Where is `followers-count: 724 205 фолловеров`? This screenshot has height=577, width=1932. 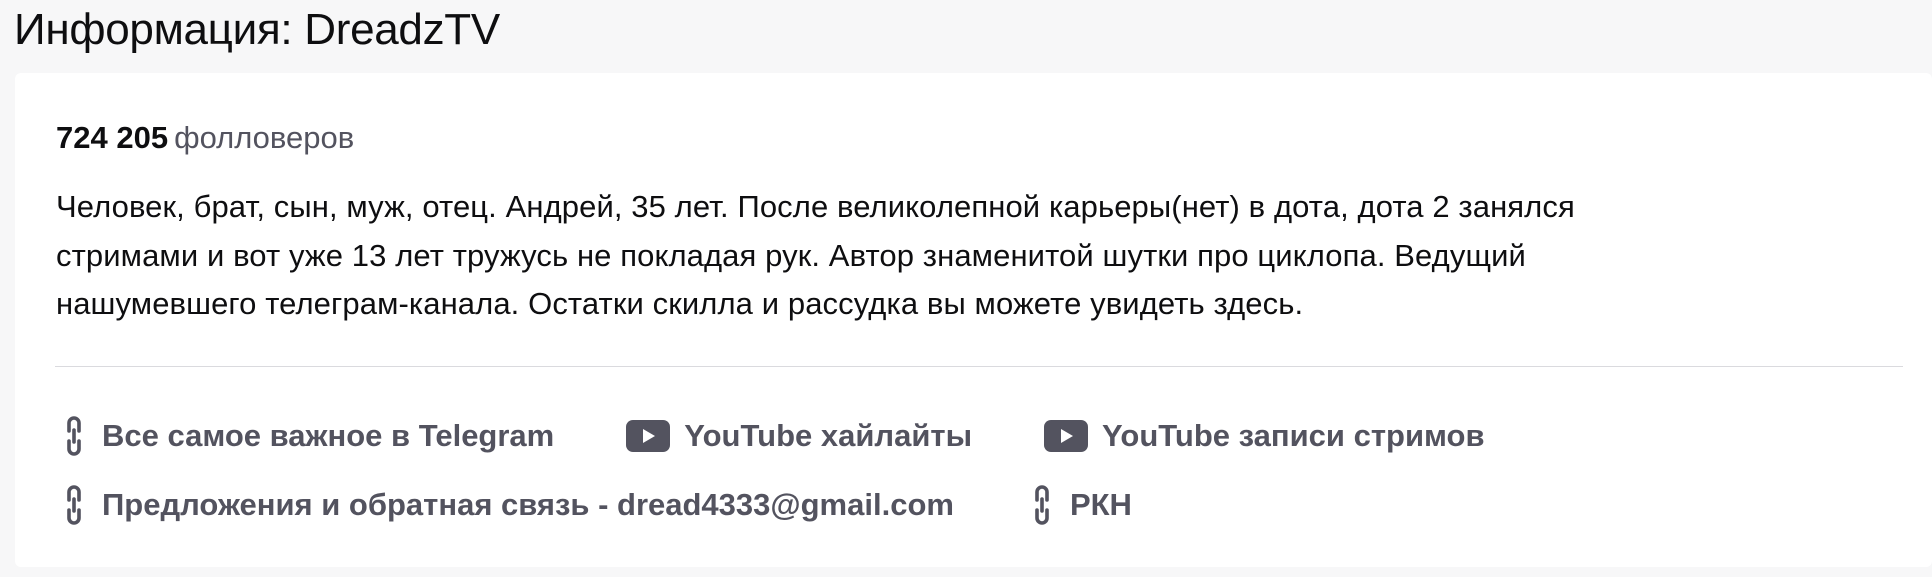
followers-count: 724 205 фолловеров is located at coordinates (205, 138).